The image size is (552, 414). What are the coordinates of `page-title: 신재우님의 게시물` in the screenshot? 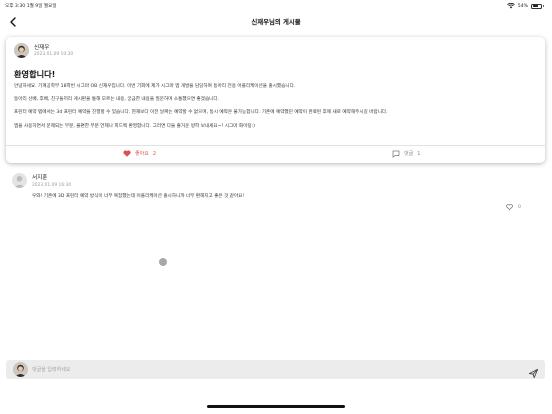 It's located at (276, 22).